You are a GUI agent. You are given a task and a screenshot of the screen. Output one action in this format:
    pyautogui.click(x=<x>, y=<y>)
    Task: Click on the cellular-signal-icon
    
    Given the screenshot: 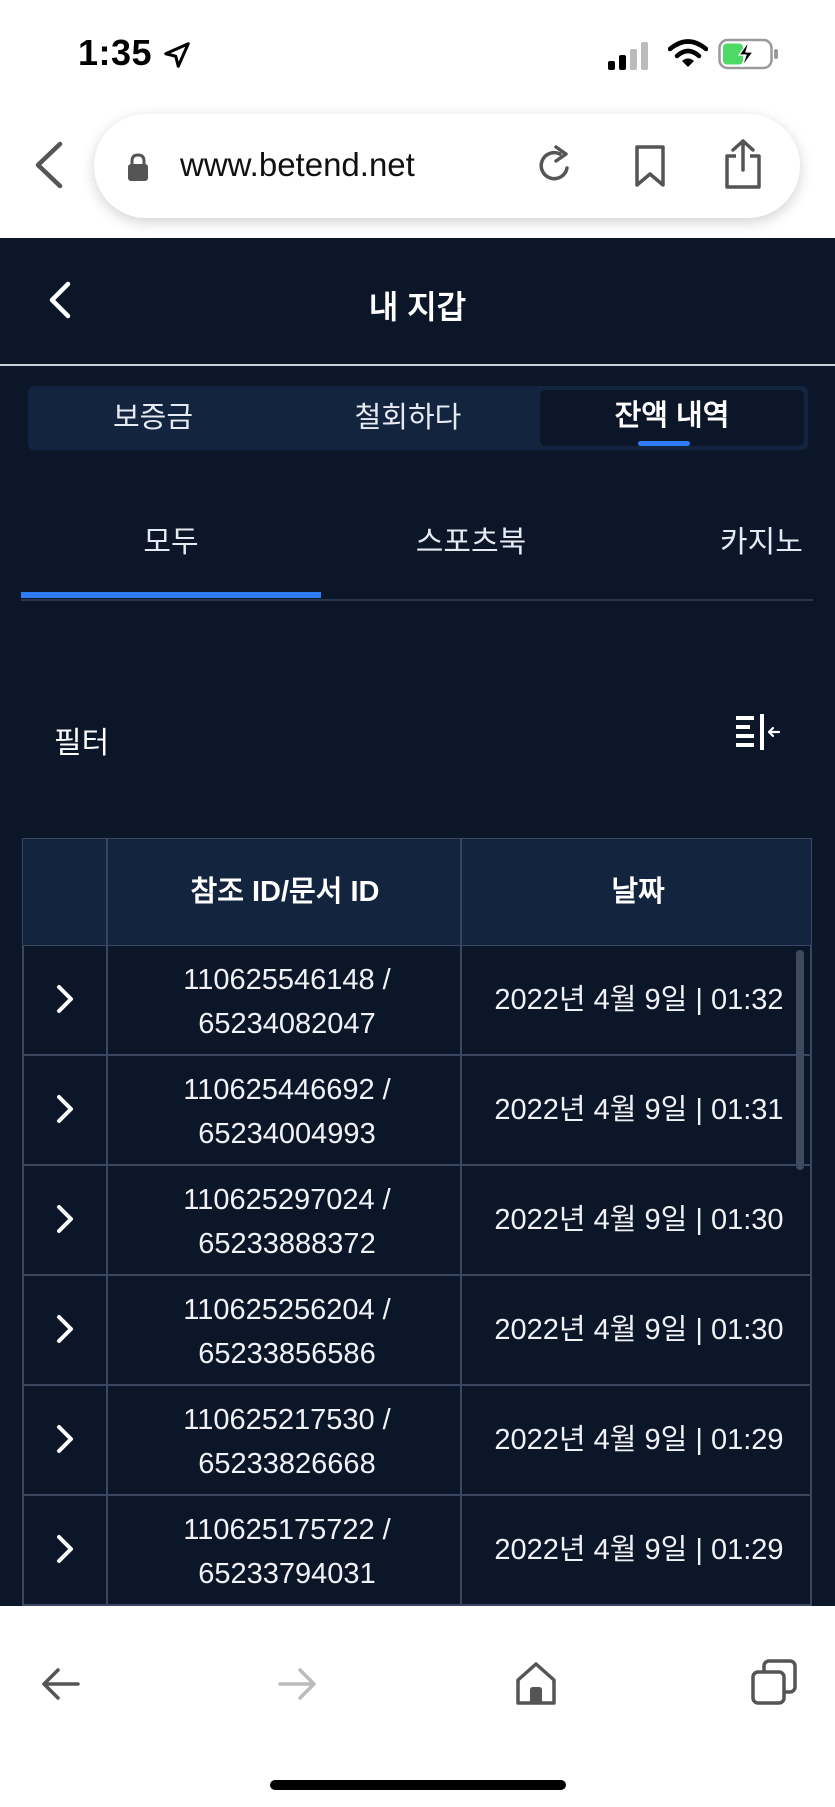 What is the action you would take?
    pyautogui.click(x=628, y=56)
    